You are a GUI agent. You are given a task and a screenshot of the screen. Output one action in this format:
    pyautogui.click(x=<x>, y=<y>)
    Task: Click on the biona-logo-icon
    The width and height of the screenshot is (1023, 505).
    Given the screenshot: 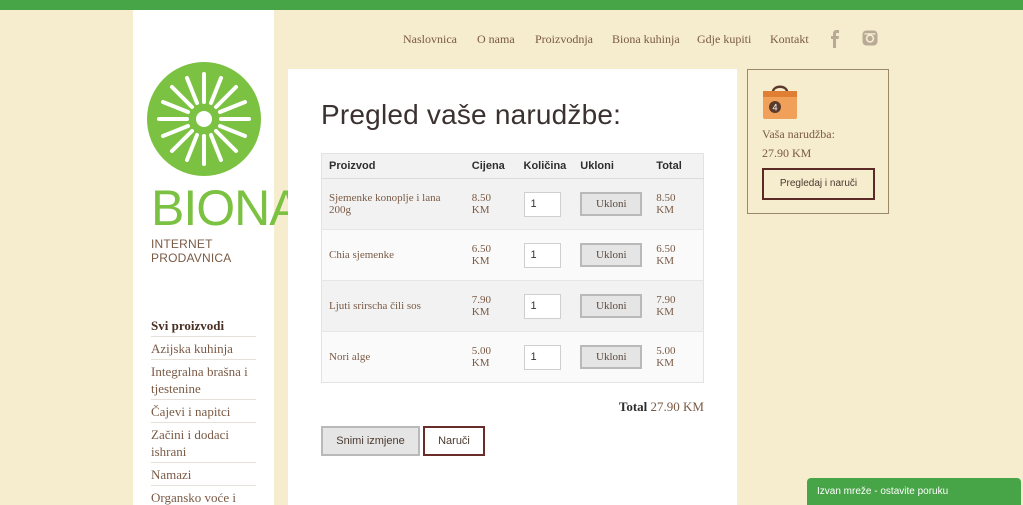 What is the action you would take?
    pyautogui.click(x=204, y=119)
    